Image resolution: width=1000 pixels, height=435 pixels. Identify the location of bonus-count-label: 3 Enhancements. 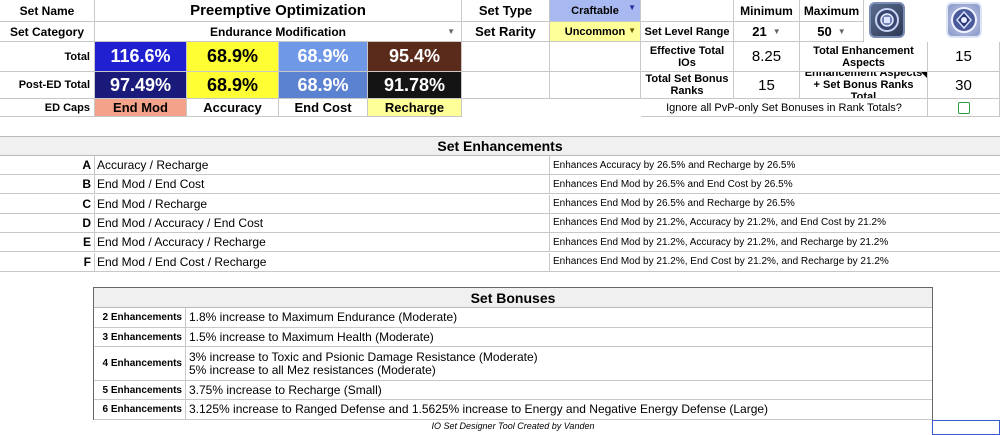
(140, 337).